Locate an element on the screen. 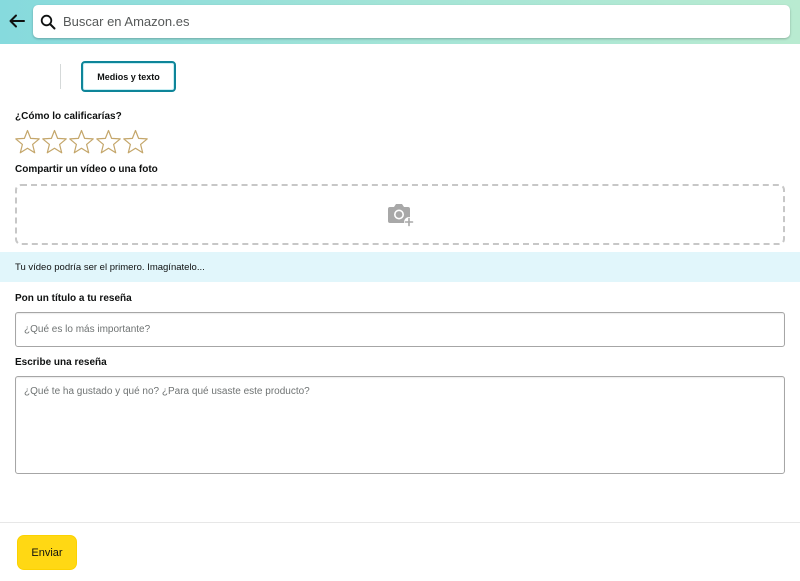 The width and height of the screenshot is (800, 581). submit-button: Enviar is located at coordinates (47, 552).